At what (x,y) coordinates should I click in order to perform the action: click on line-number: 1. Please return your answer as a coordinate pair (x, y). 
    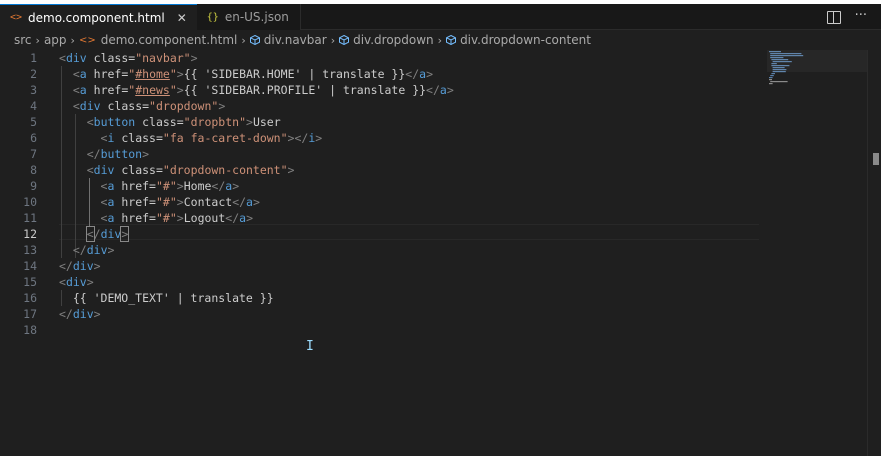
    Looking at the image, I should click on (33, 58).